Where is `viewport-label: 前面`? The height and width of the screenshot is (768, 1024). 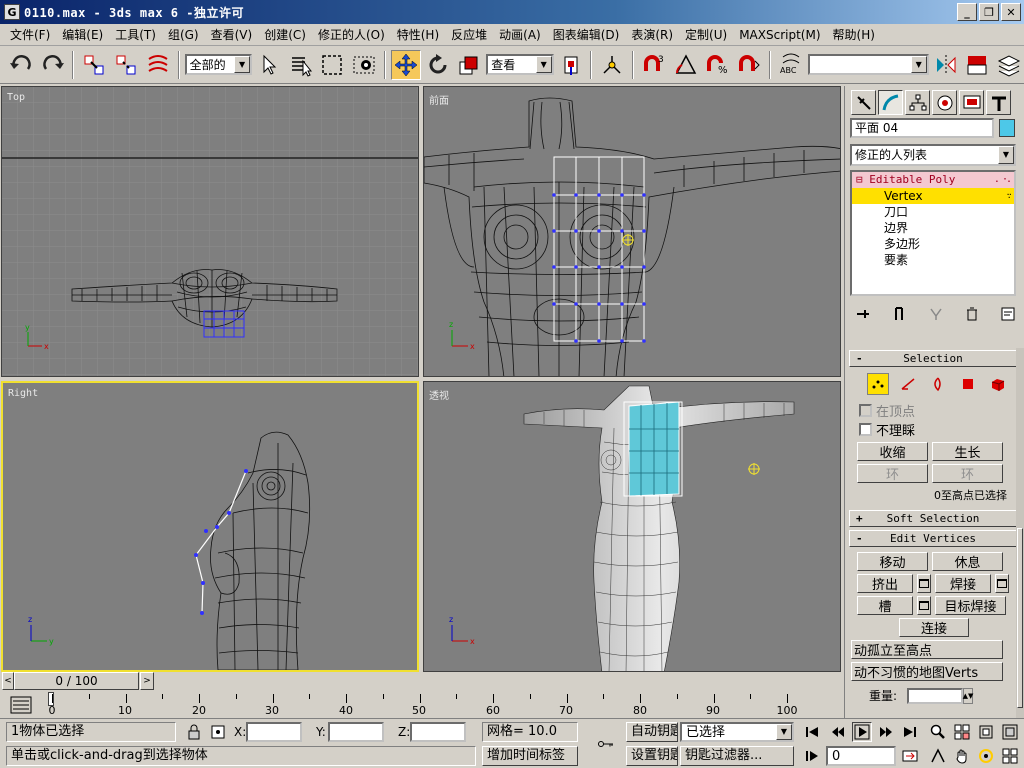 viewport-label: 前面 is located at coordinates (439, 99).